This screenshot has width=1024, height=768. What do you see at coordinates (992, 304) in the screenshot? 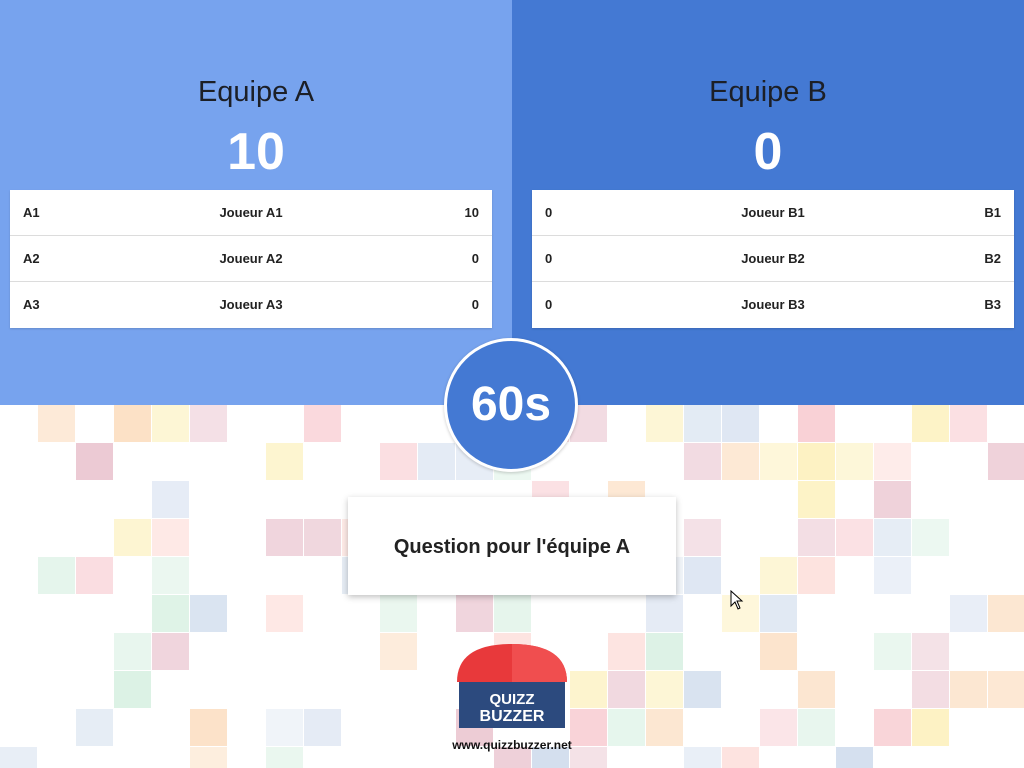
I see `player-id: B3` at bounding box center [992, 304].